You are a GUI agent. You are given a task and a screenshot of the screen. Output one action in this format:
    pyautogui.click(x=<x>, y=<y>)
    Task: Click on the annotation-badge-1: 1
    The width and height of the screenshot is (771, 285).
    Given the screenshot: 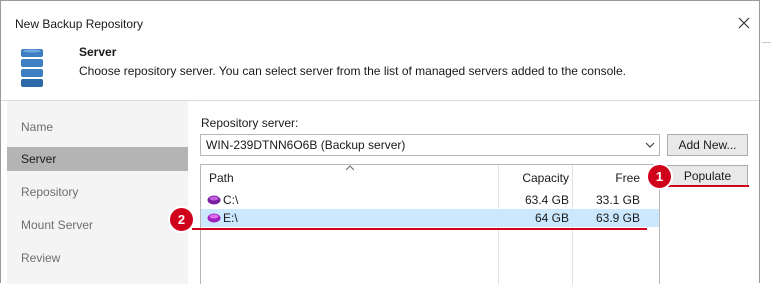 What is the action you would take?
    pyautogui.click(x=659, y=176)
    